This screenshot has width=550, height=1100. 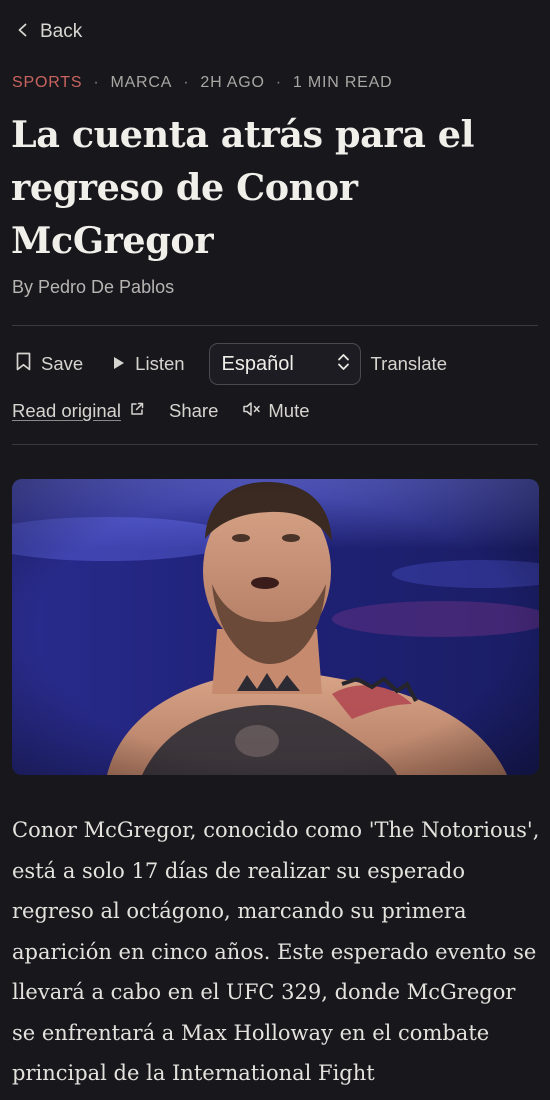 I want to click on mute-label: Mute, so click(x=289, y=410).